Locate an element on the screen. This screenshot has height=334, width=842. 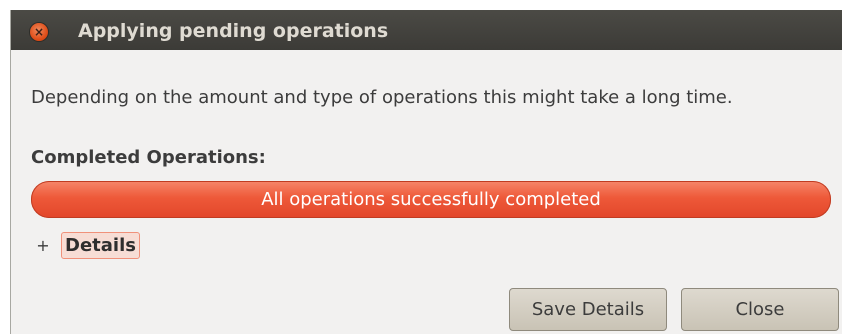
close-window-icon: × is located at coordinates (39, 32).